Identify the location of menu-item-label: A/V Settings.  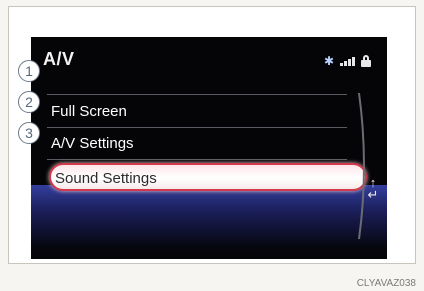
(92, 143).